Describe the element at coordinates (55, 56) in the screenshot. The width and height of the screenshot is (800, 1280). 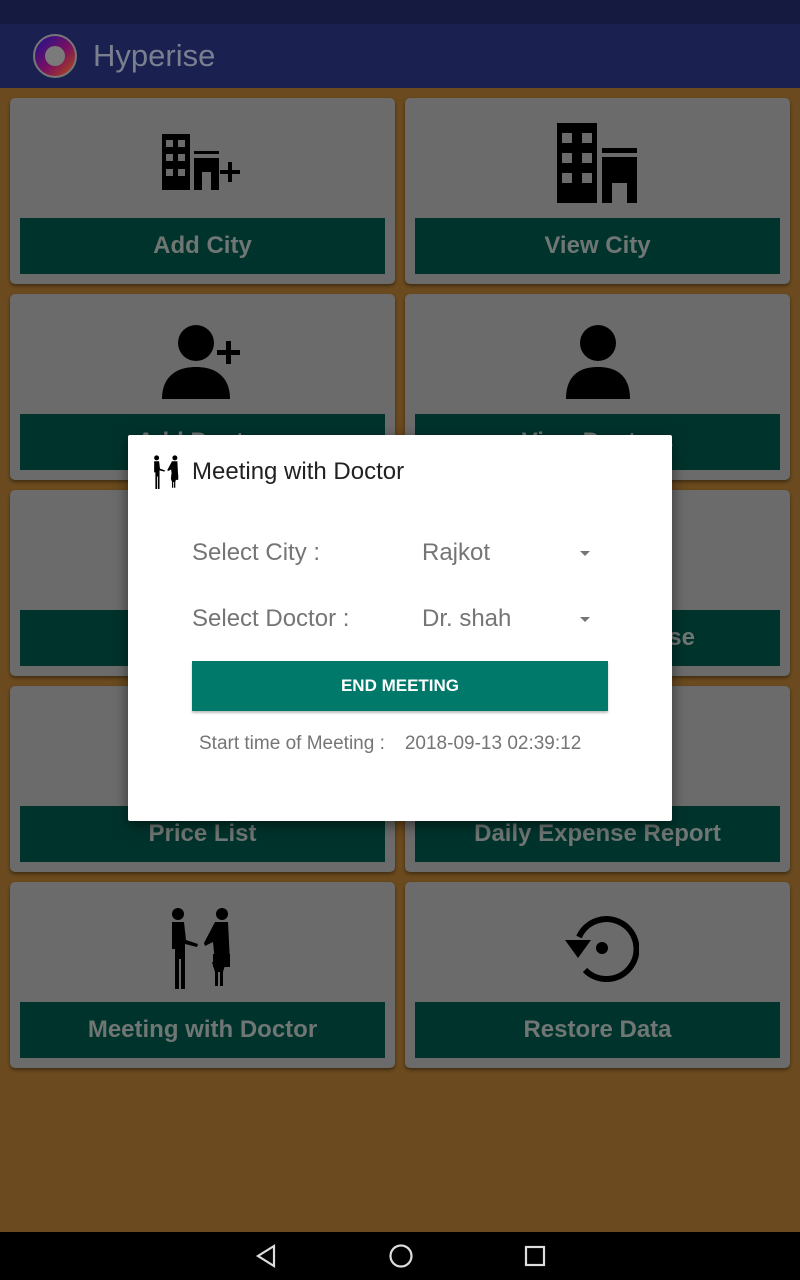
I see `app-logo` at that location.